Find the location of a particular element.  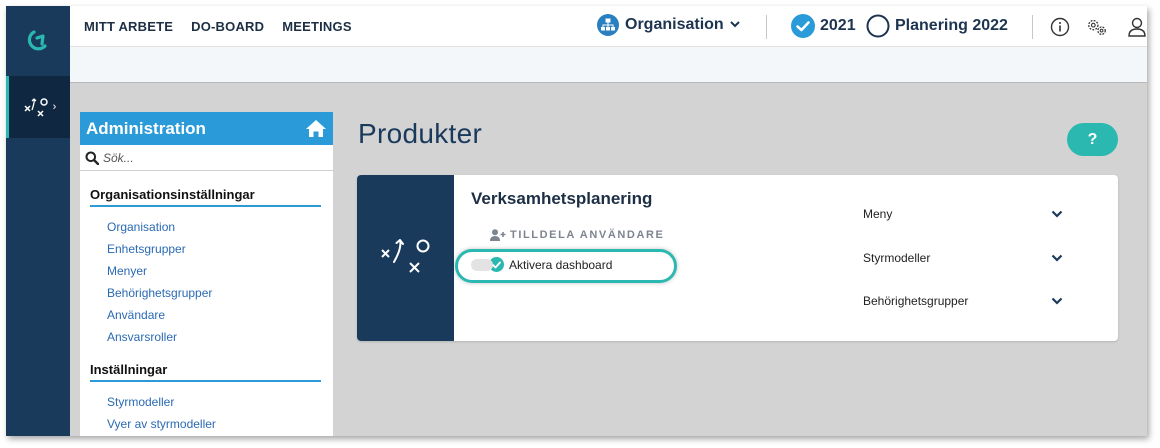

dashboard-toggle-row: Aktivera dashboard is located at coordinates (541, 264).